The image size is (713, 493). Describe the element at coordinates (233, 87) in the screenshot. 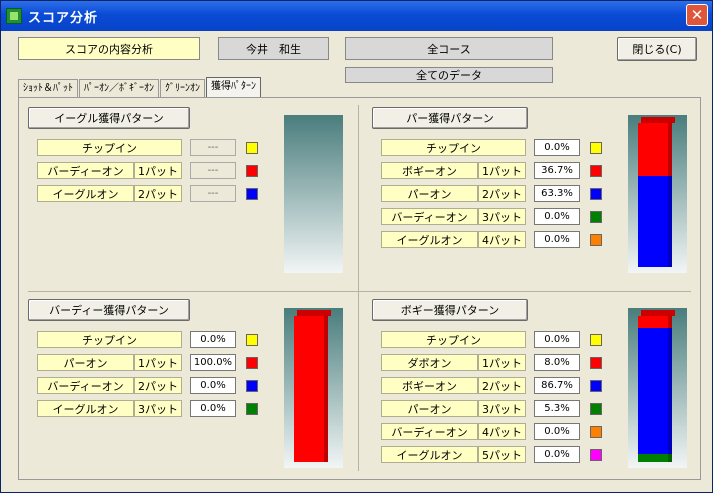

I see `tab-acquisition-pattern: 獲得ﾊﾟﾀｰﾝ` at that location.